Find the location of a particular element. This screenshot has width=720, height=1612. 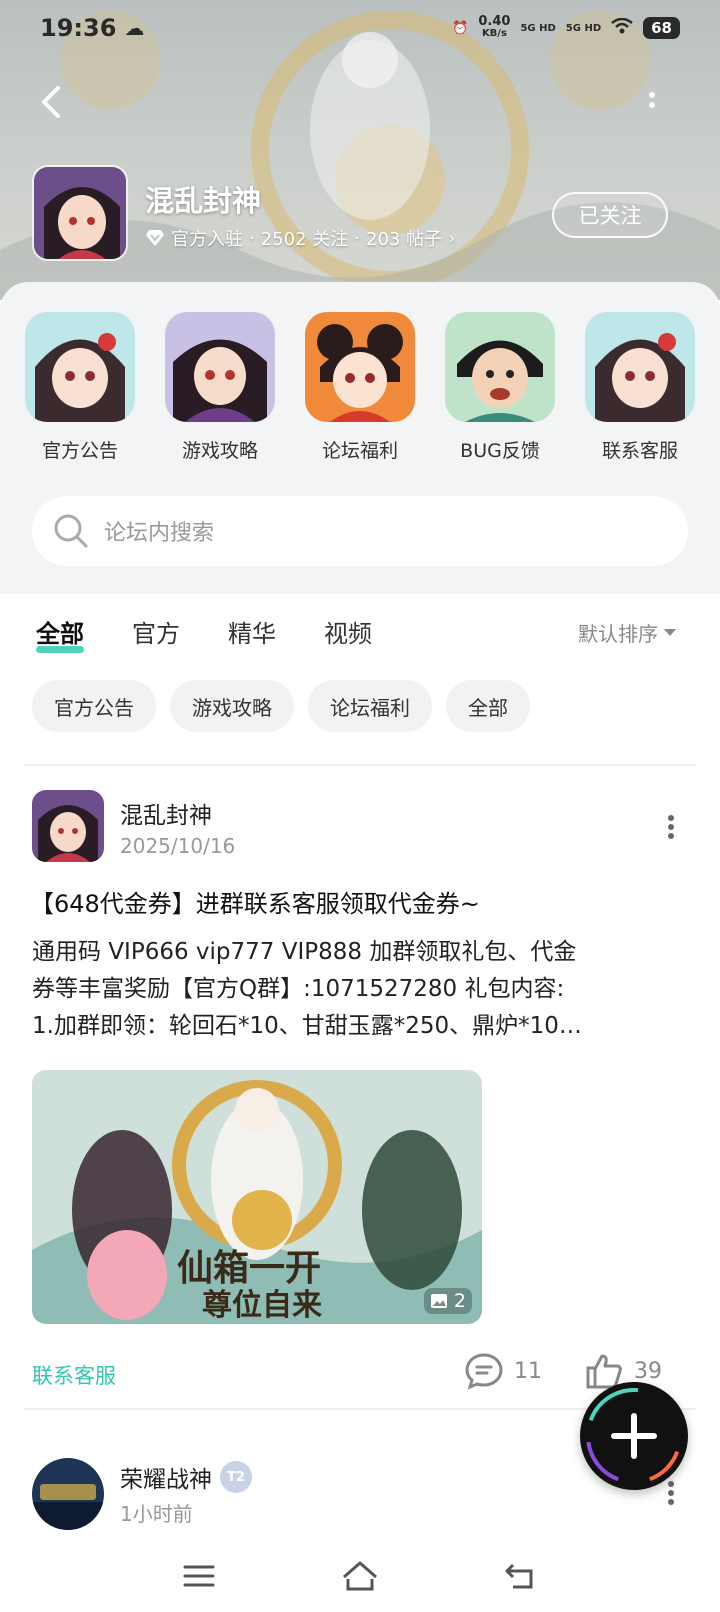

comment-button: 11 is located at coordinates (503, 1371).